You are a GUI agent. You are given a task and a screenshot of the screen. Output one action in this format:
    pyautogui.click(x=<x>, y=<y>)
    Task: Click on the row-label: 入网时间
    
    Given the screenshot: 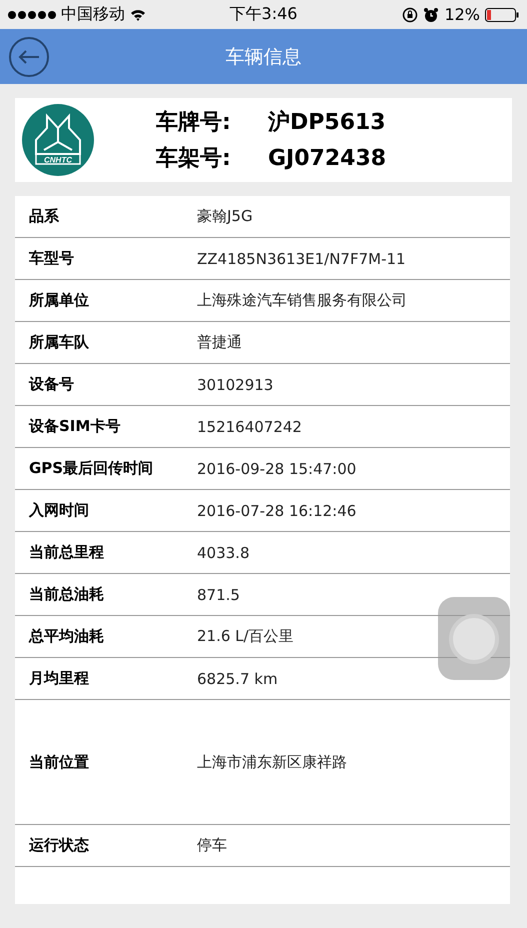 What is the action you would take?
    pyautogui.click(x=59, y=510)
    